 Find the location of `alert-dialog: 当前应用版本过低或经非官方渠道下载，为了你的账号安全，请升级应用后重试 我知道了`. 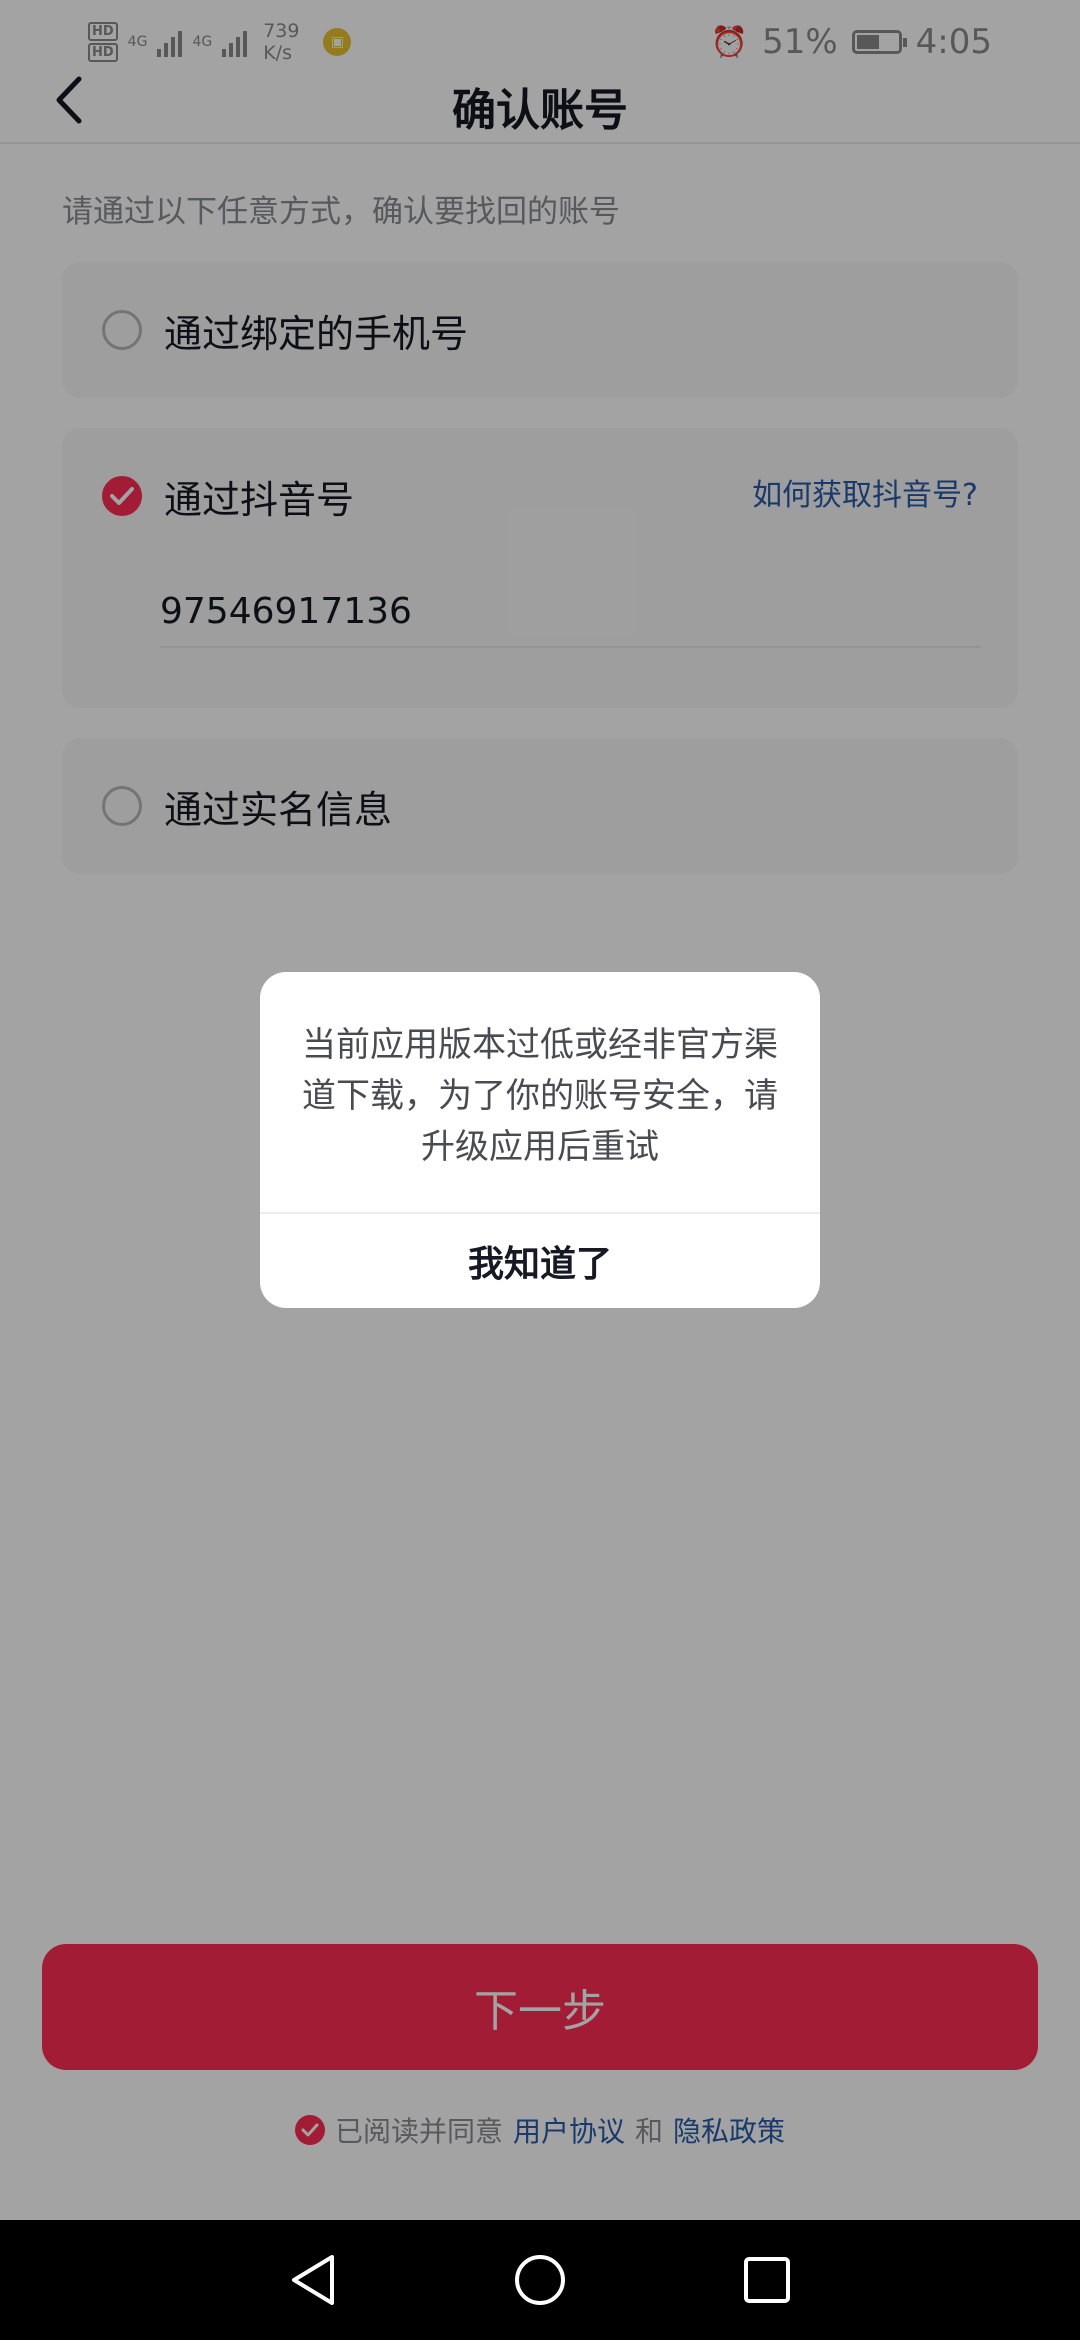

alert-dialog: 当前应用版本过低或经非官方渠道下载，为了你的账号安全，请升级应用后重试 我知道了 is located at coordinates (540, 1140).